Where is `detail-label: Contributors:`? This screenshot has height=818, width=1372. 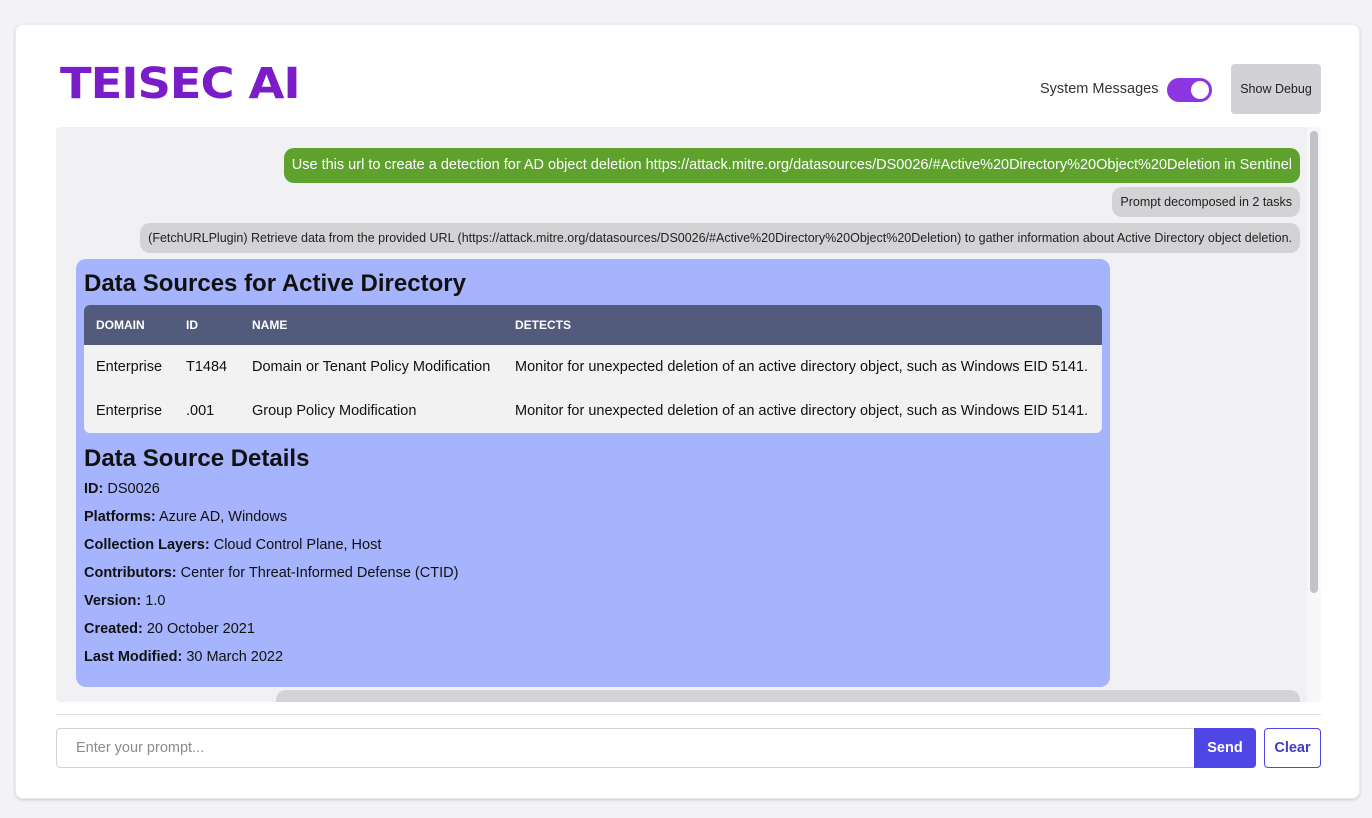 detail-label: Contributors: is located at coordinates (130, 573).